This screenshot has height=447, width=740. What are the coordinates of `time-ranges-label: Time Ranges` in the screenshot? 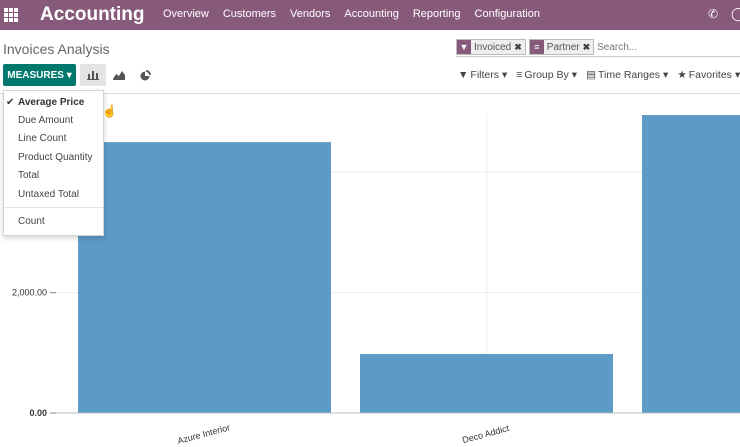 It's located at (629, 75).